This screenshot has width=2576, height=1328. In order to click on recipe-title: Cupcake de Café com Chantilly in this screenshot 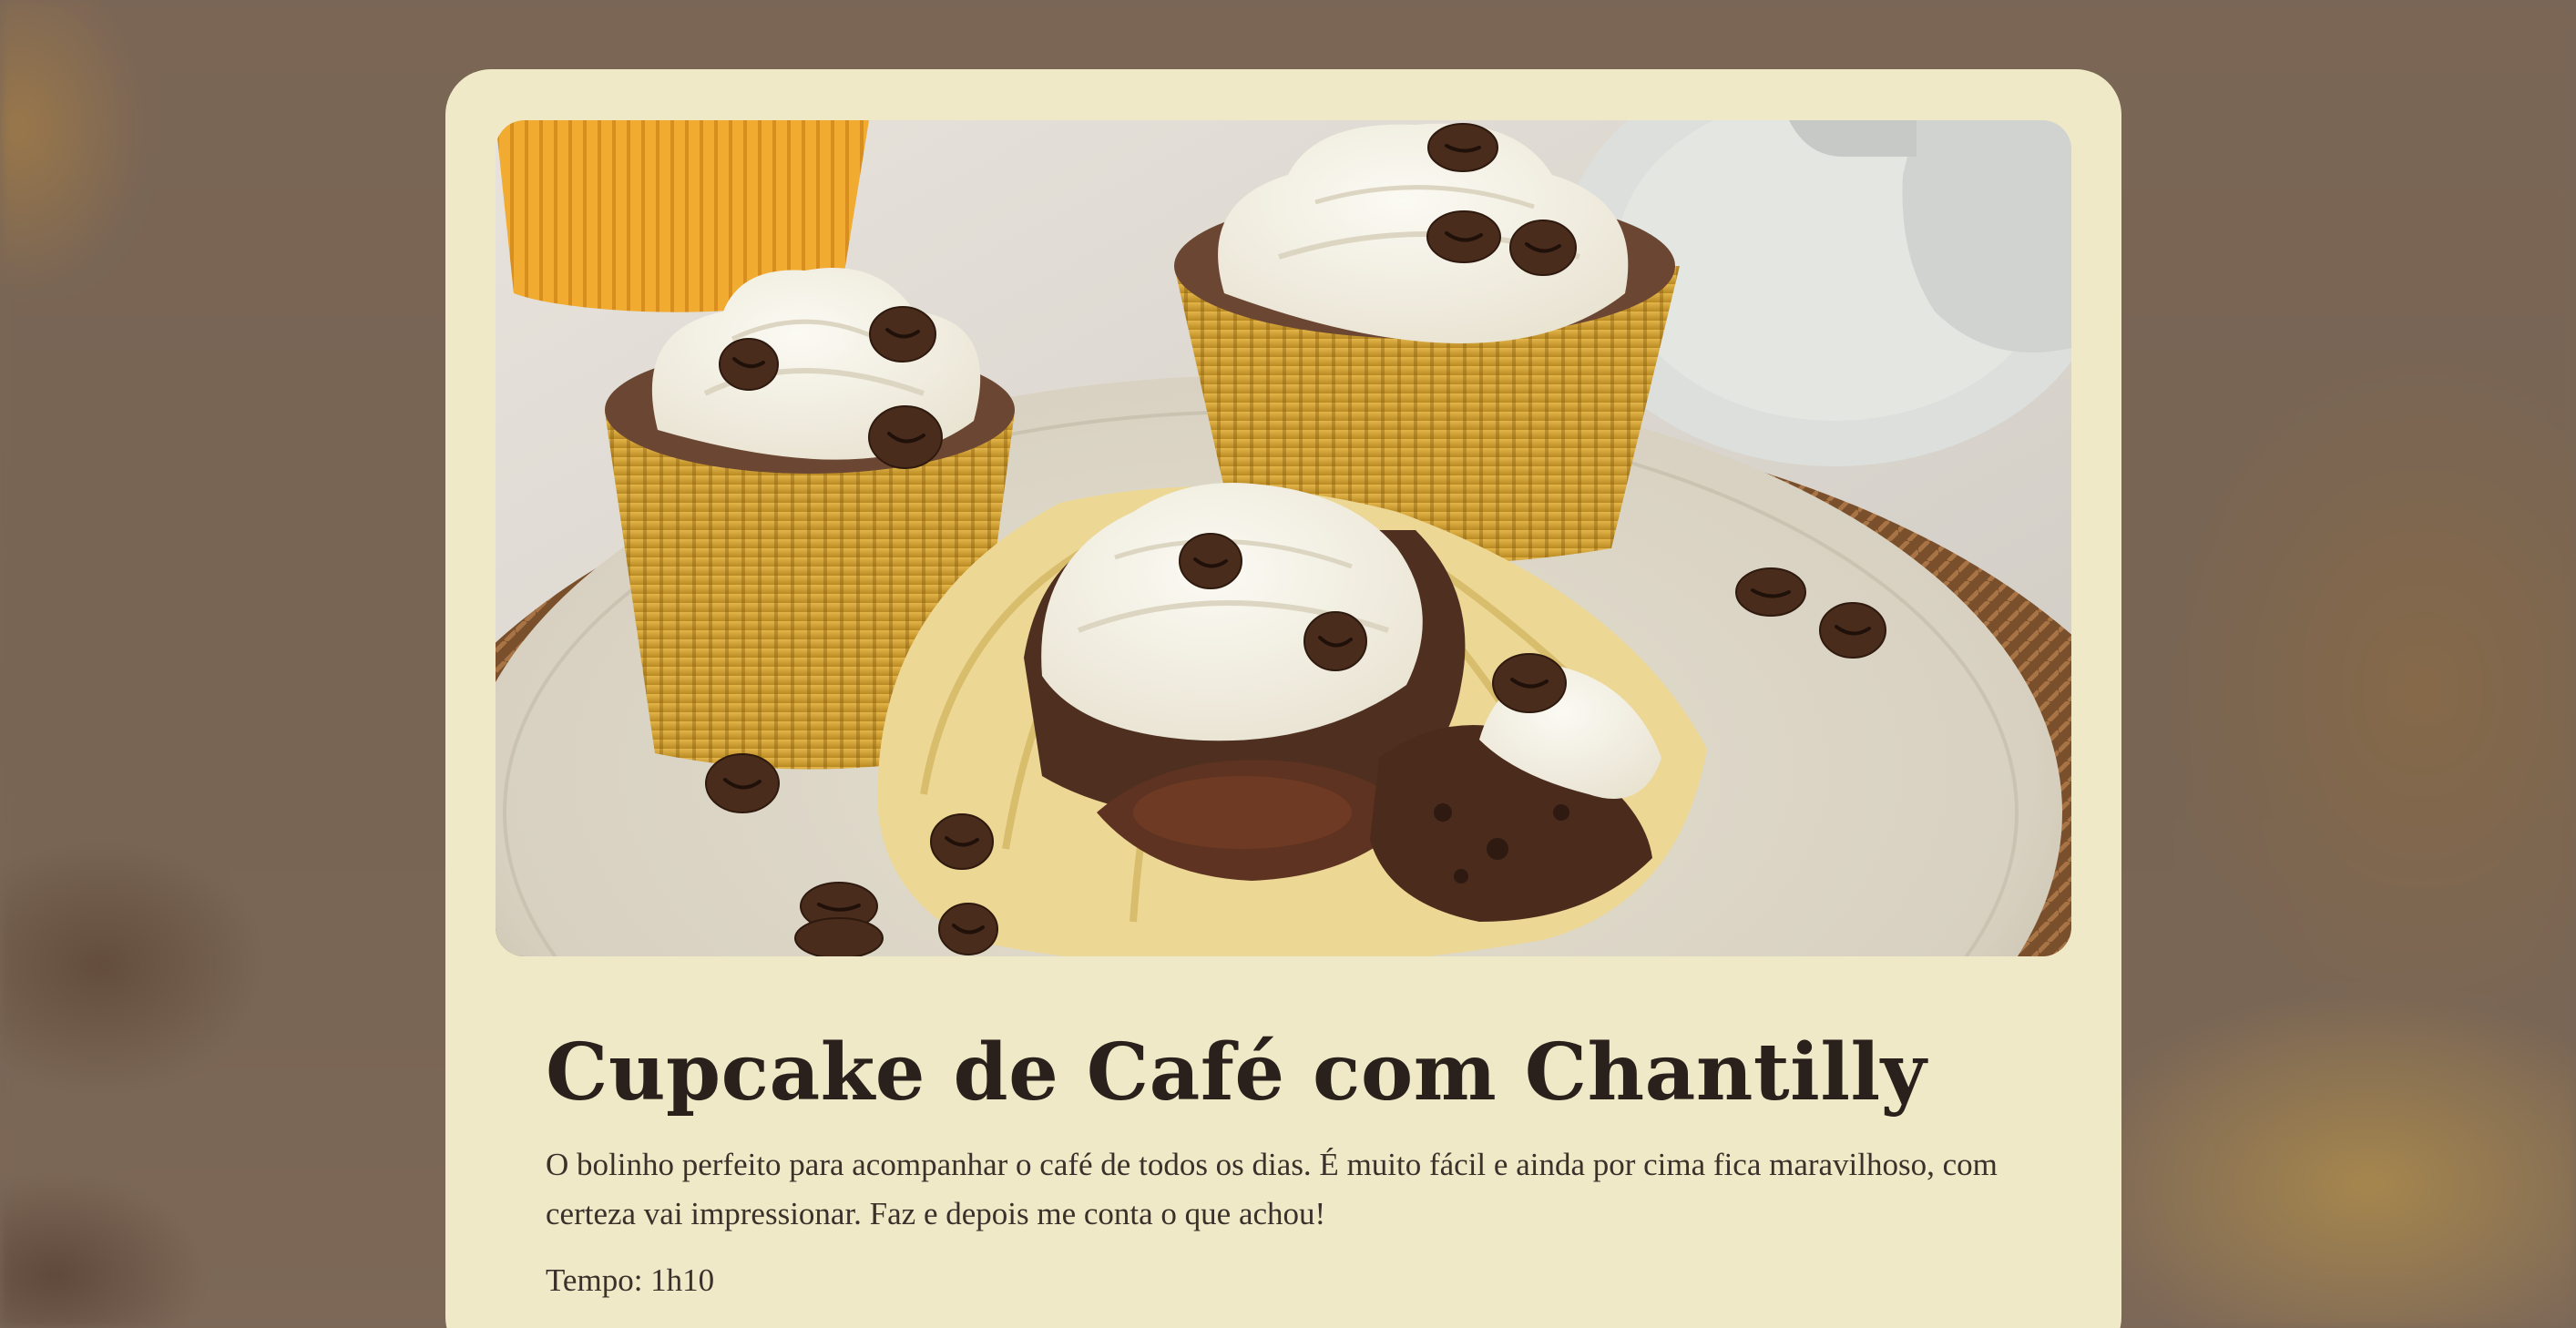, I will do `click(1236, 1073)`.